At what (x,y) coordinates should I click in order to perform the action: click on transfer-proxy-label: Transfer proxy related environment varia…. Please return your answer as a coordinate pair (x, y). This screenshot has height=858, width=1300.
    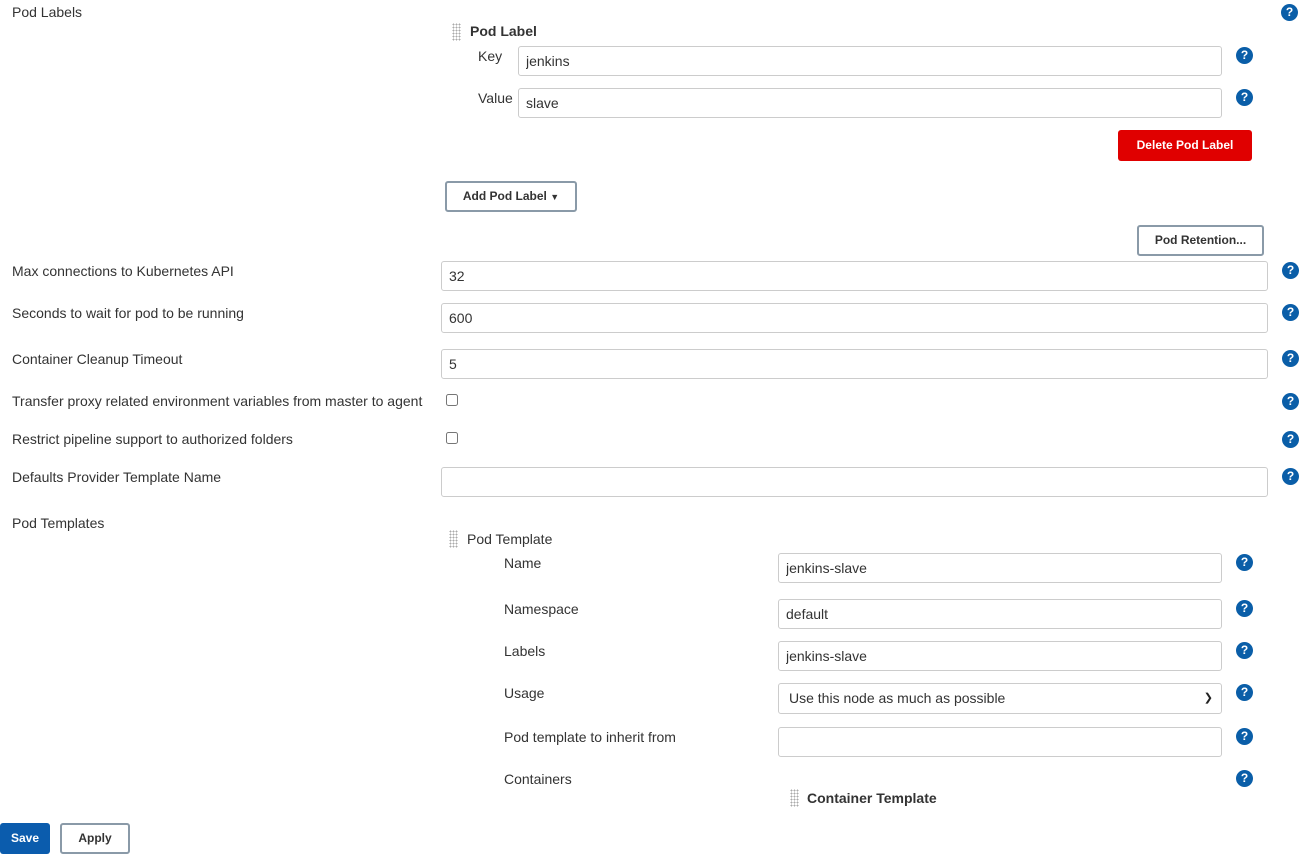
    Looking at the image, I should click on (217, 401).